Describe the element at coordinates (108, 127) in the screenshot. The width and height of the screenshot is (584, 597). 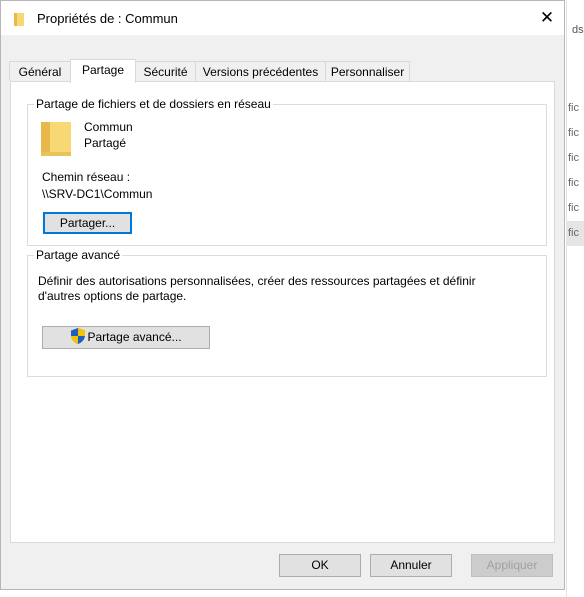
I see `folder-name: Commun` at that location.